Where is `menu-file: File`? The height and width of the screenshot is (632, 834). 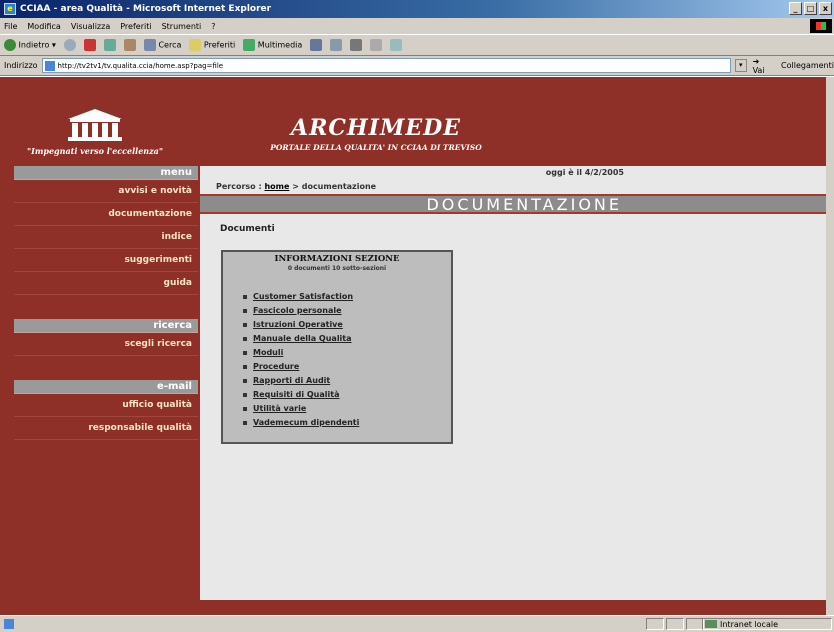
menu-file: File is located at coordinates (10, 26).